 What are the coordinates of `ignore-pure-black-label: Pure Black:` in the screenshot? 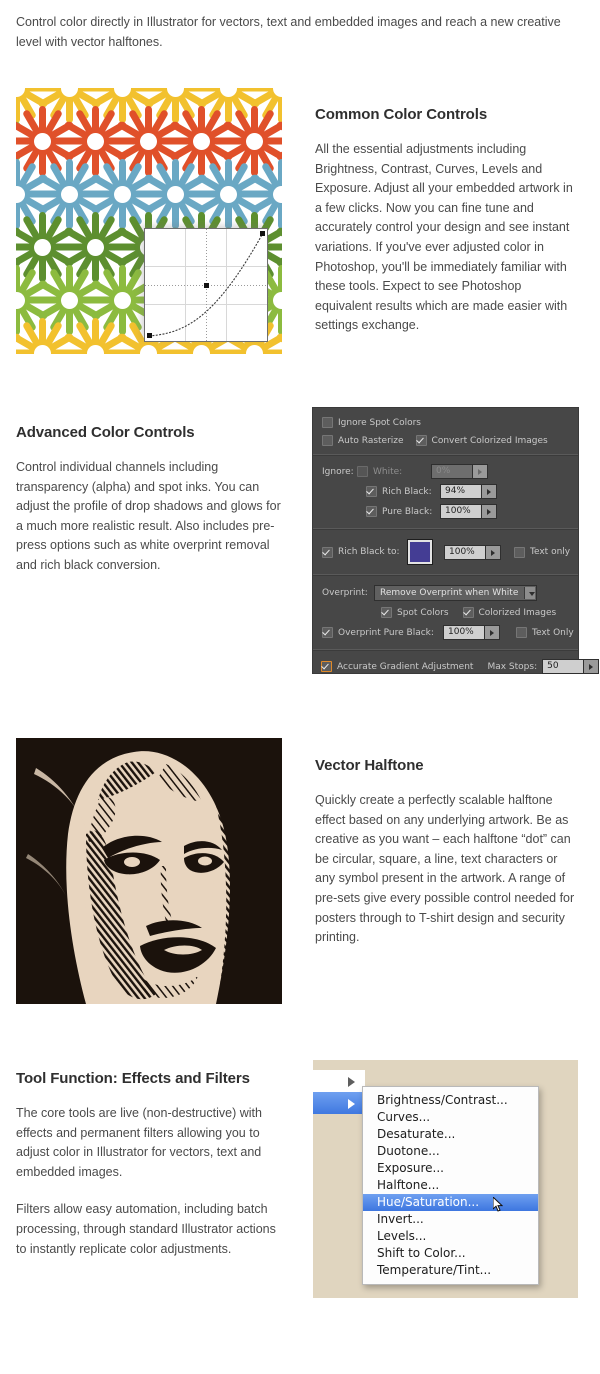 It's located at (407, 511).